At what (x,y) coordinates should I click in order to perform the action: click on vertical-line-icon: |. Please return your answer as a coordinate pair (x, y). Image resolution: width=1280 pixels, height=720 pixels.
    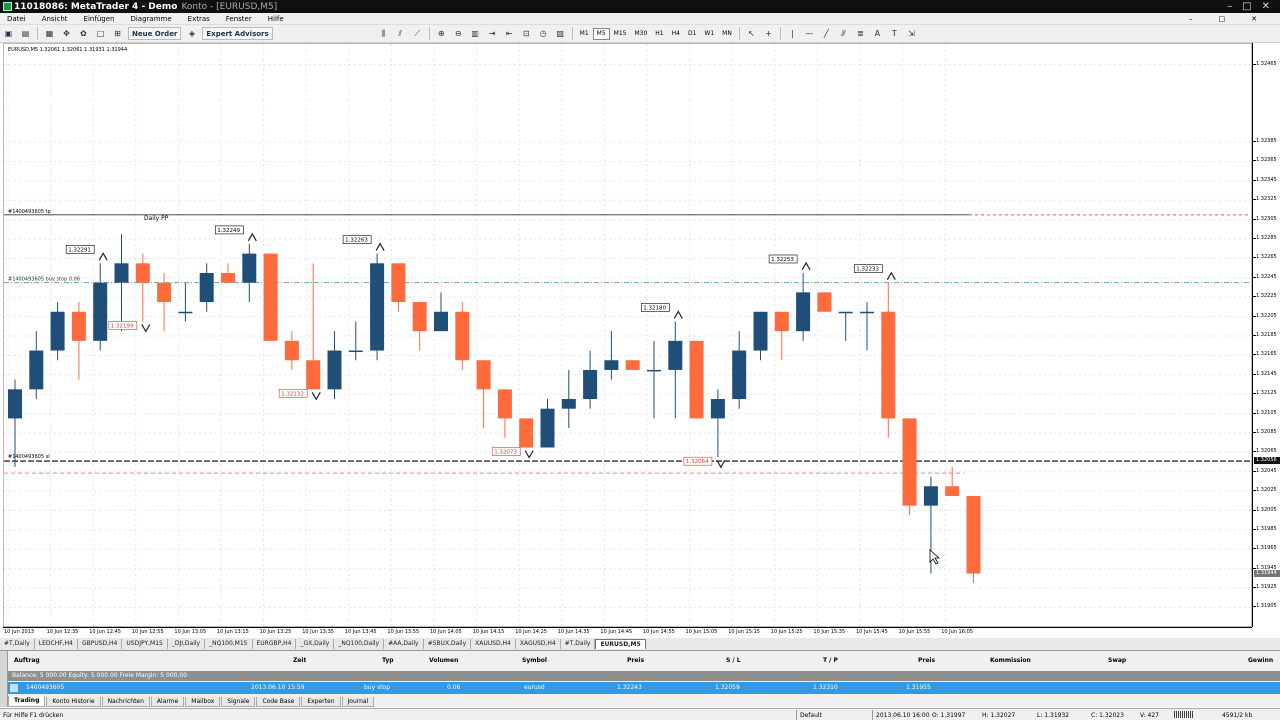
    Looking at the image, I should click on (792, 33).